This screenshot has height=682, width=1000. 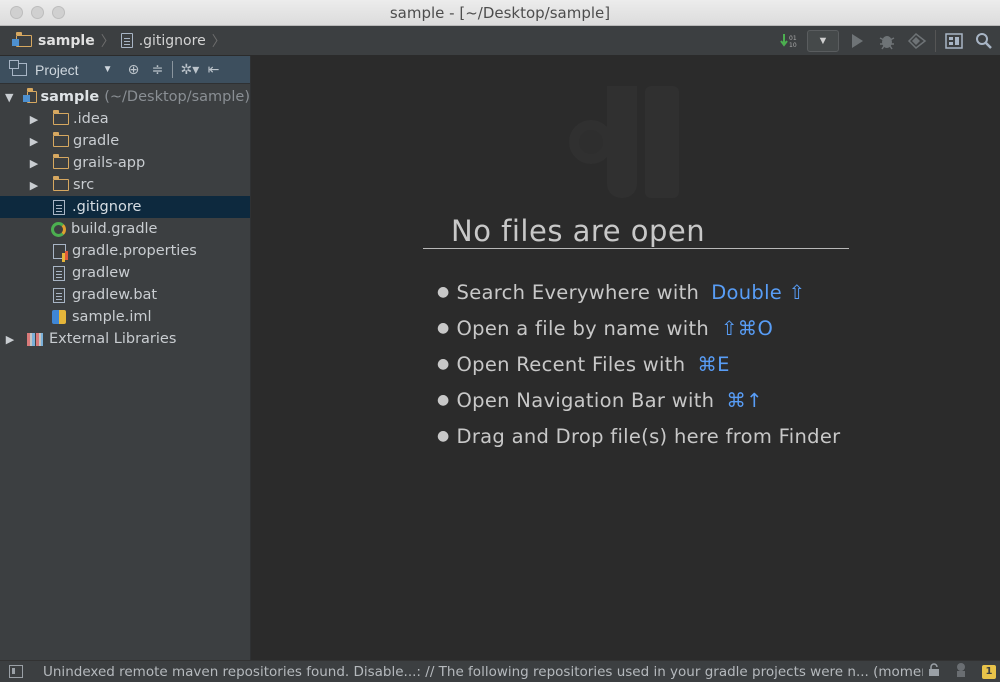 I want to click on hint-shortcut: ⌘↑, so click(x=744, y=400).